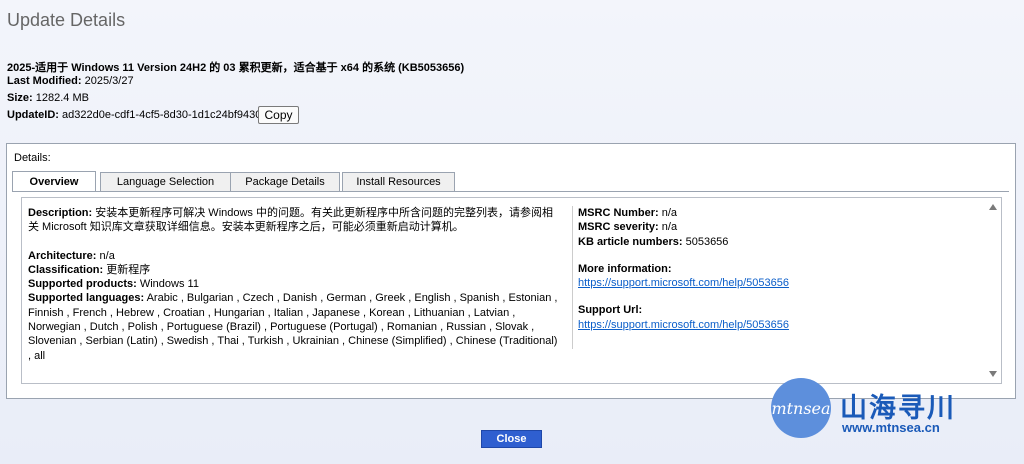  What do you see at coordinates (54, 181) in the screenshot?
I see `tab-overview: Overview` at bounding box center [54, 181].